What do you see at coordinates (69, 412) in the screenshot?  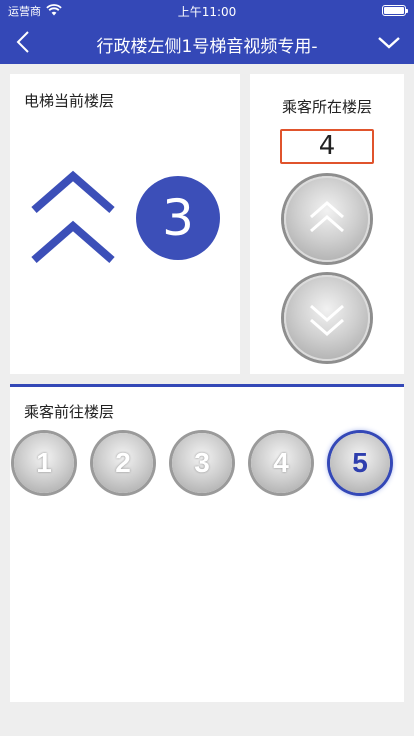 I see `target-floor-label: 乘客前往楼层` at bounding box center [69, 412].